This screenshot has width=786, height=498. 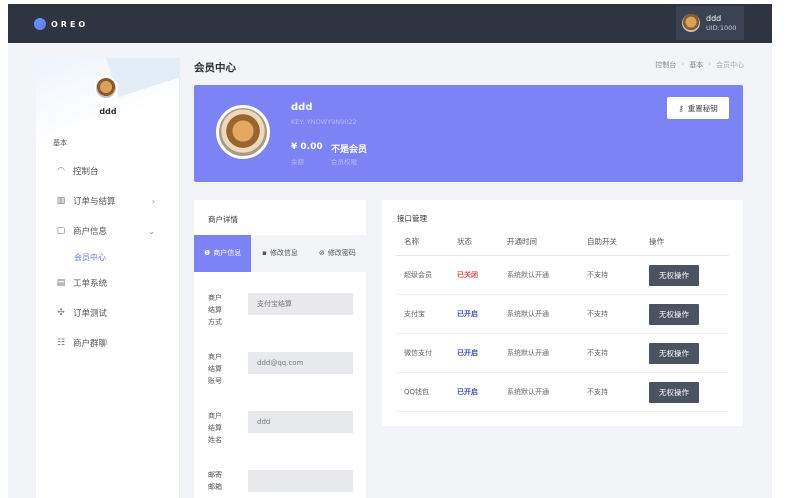 I want to click on settlement-account-label: 商户结算账号, so click(x=215, y=369).